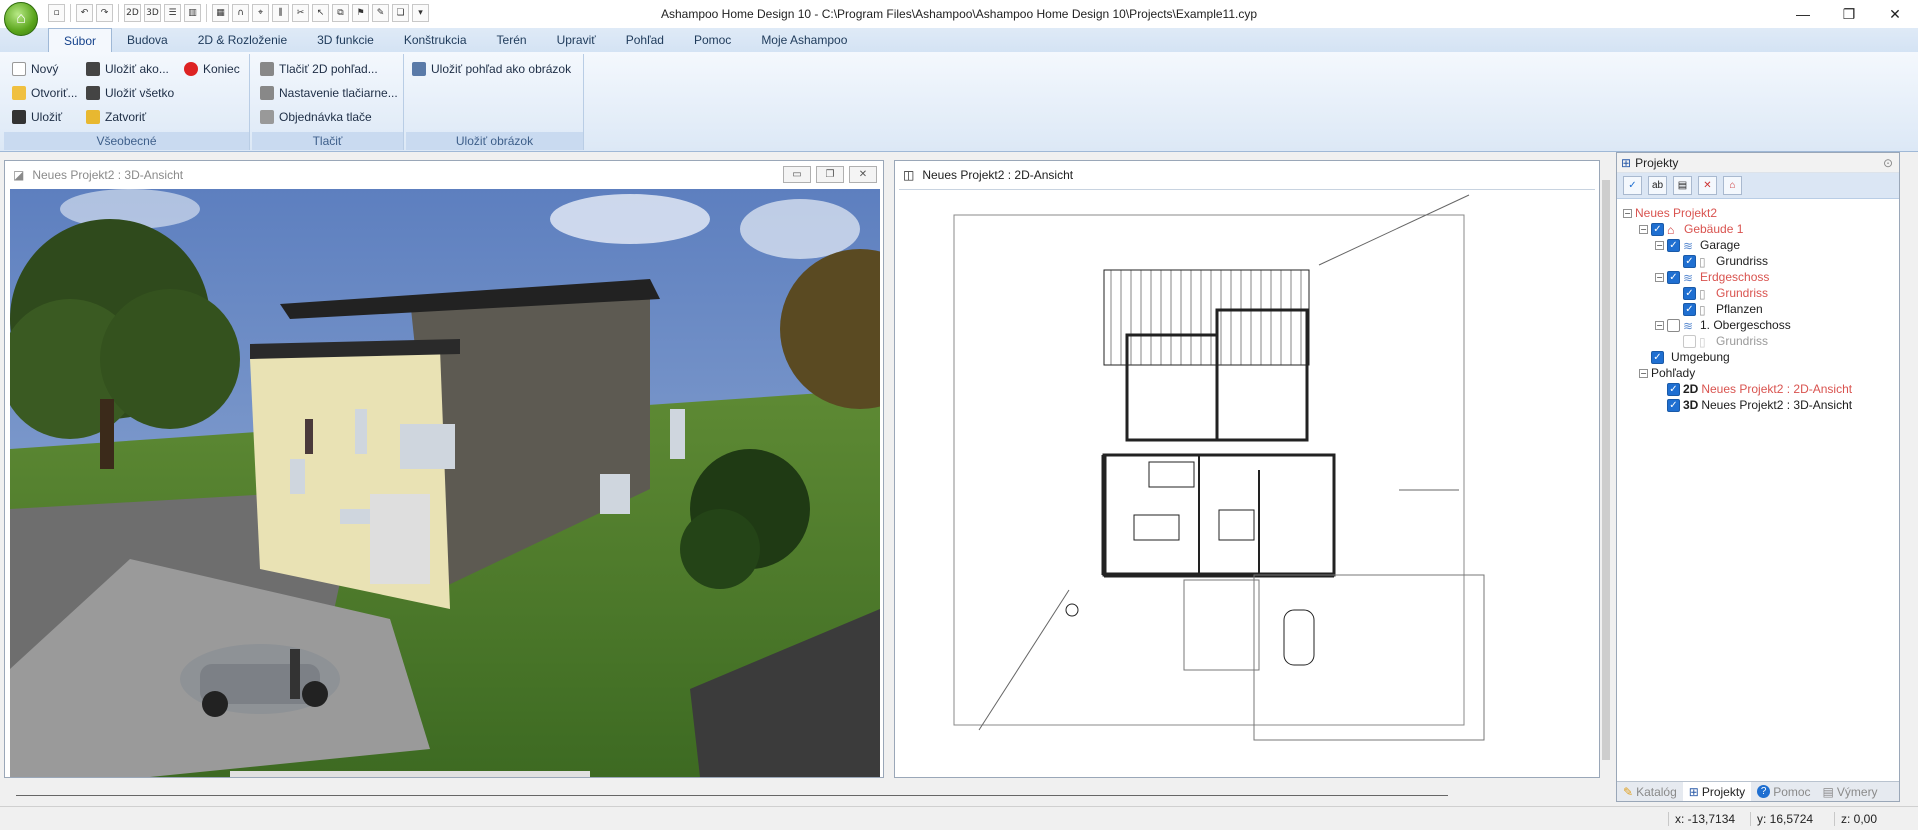  Describe the element at coordinates (267, 69) in the screenshot. I see `printer-icon` at that location.